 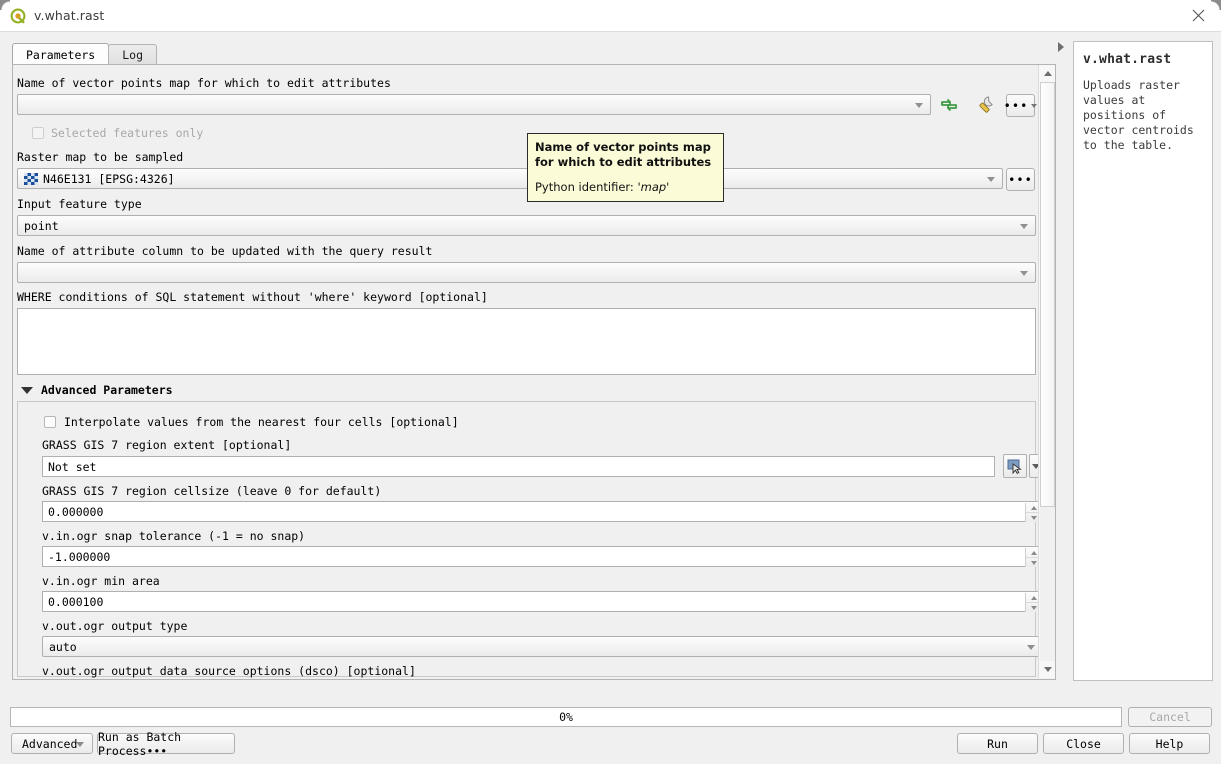 I want to click on vector-map-browse-button: •••, so click(x=1020, y=105).